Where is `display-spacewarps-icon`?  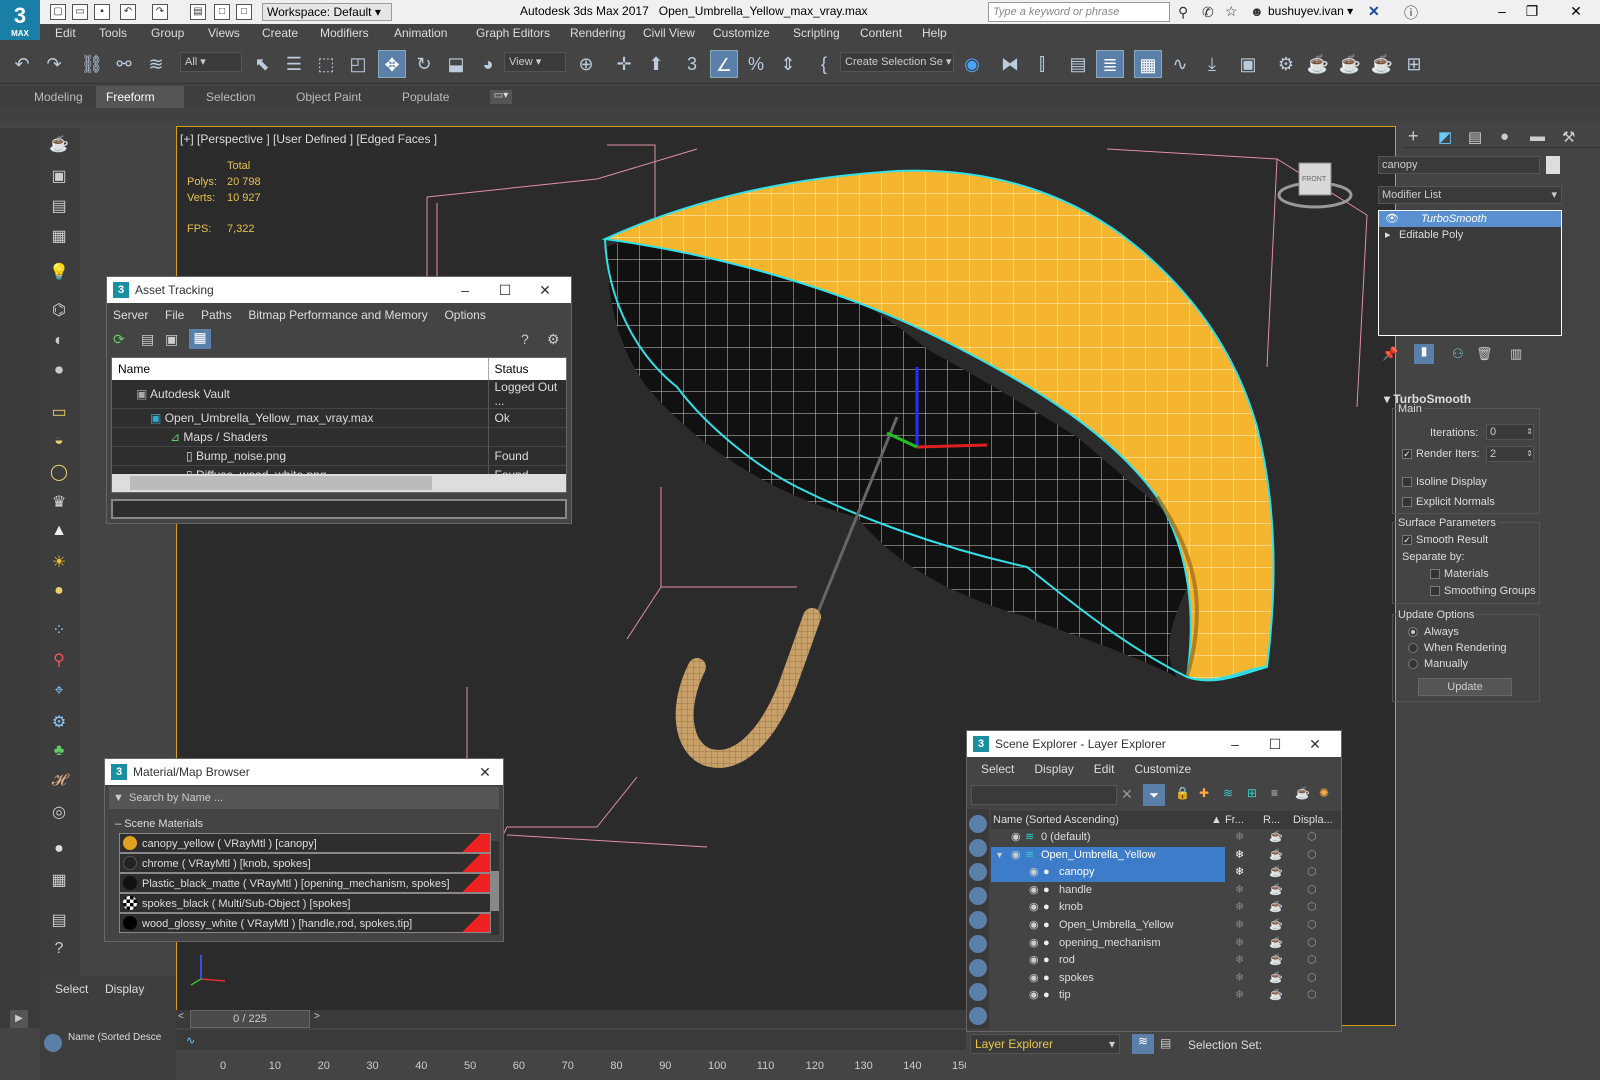
display-spacewarps-icon is located at coordinates (978, 944).